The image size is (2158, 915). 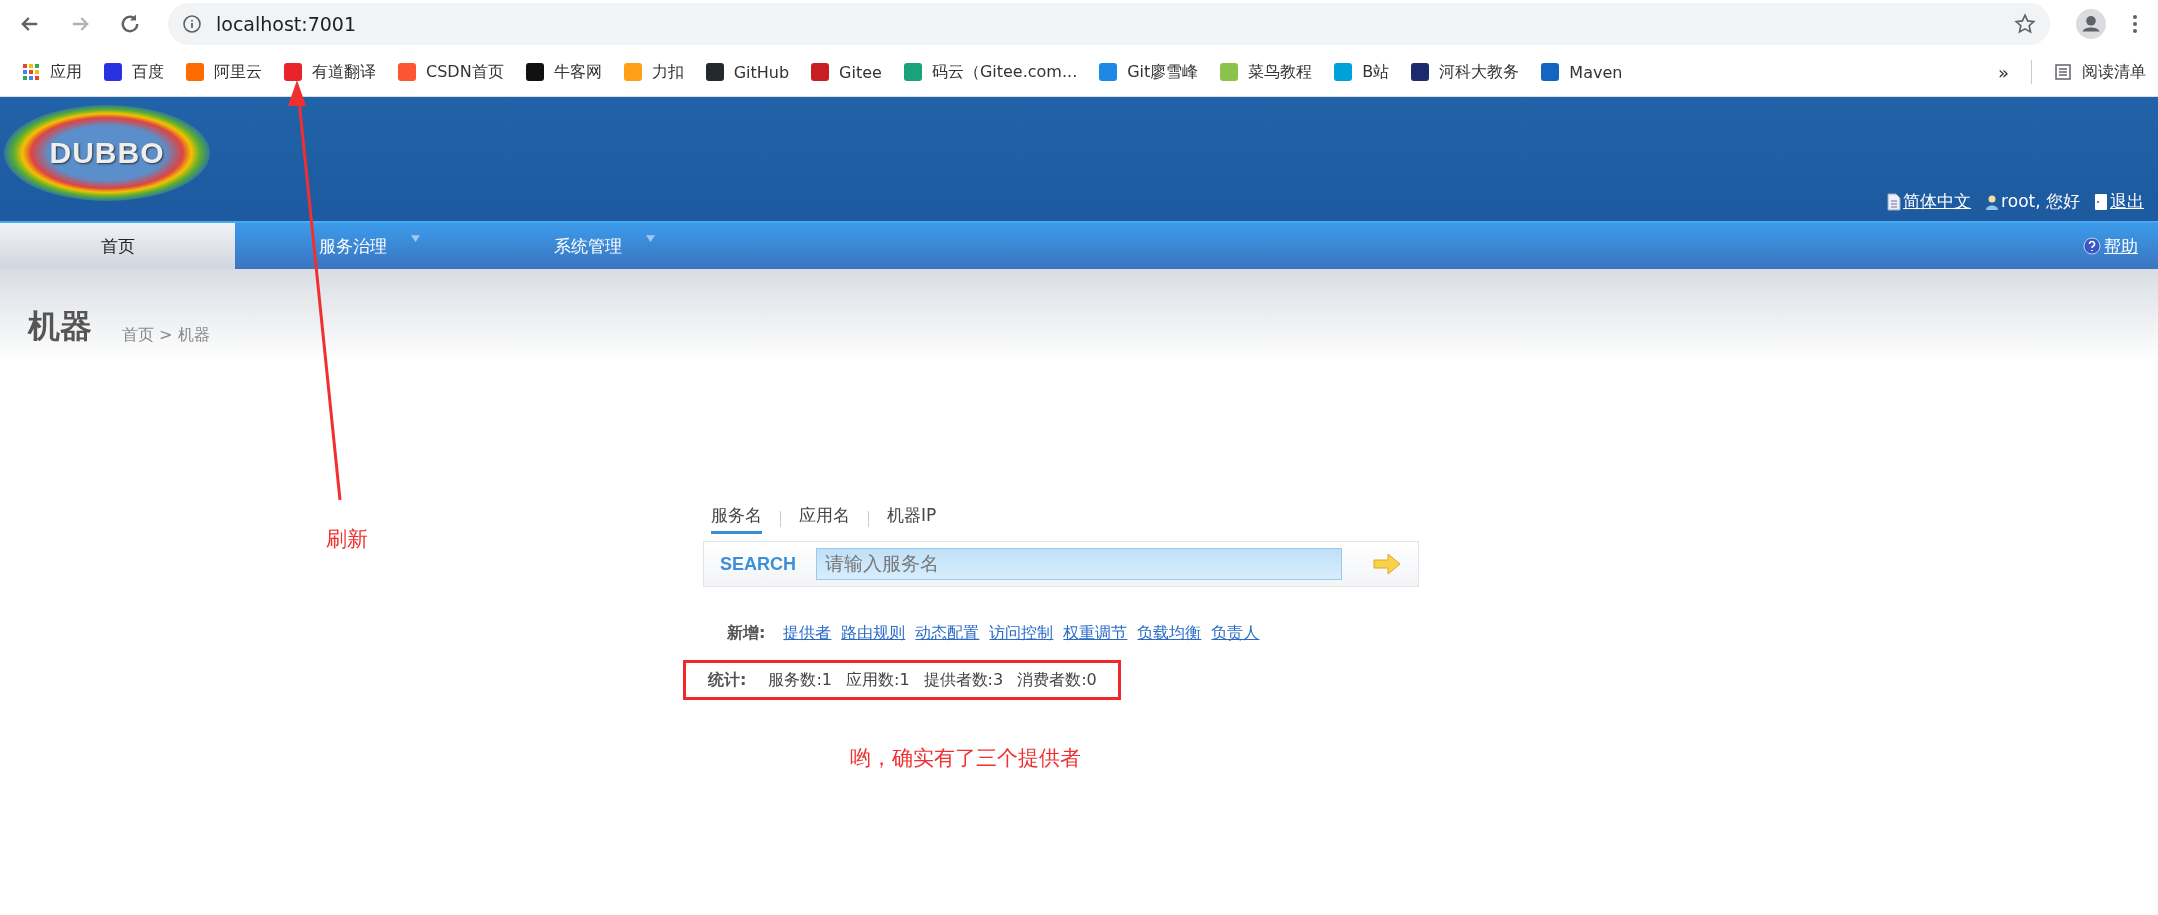 I want to click on bookmark: 菜鸟教程, so click(x=1266, y=72).